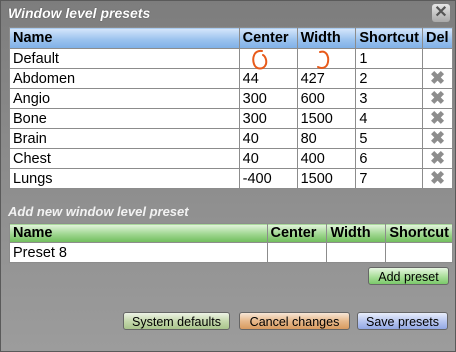  What do you see at coordinates (389, 158) in the screenshot?
I see `preset-shortcut-cell: 6` at bounding box center [389, 158].